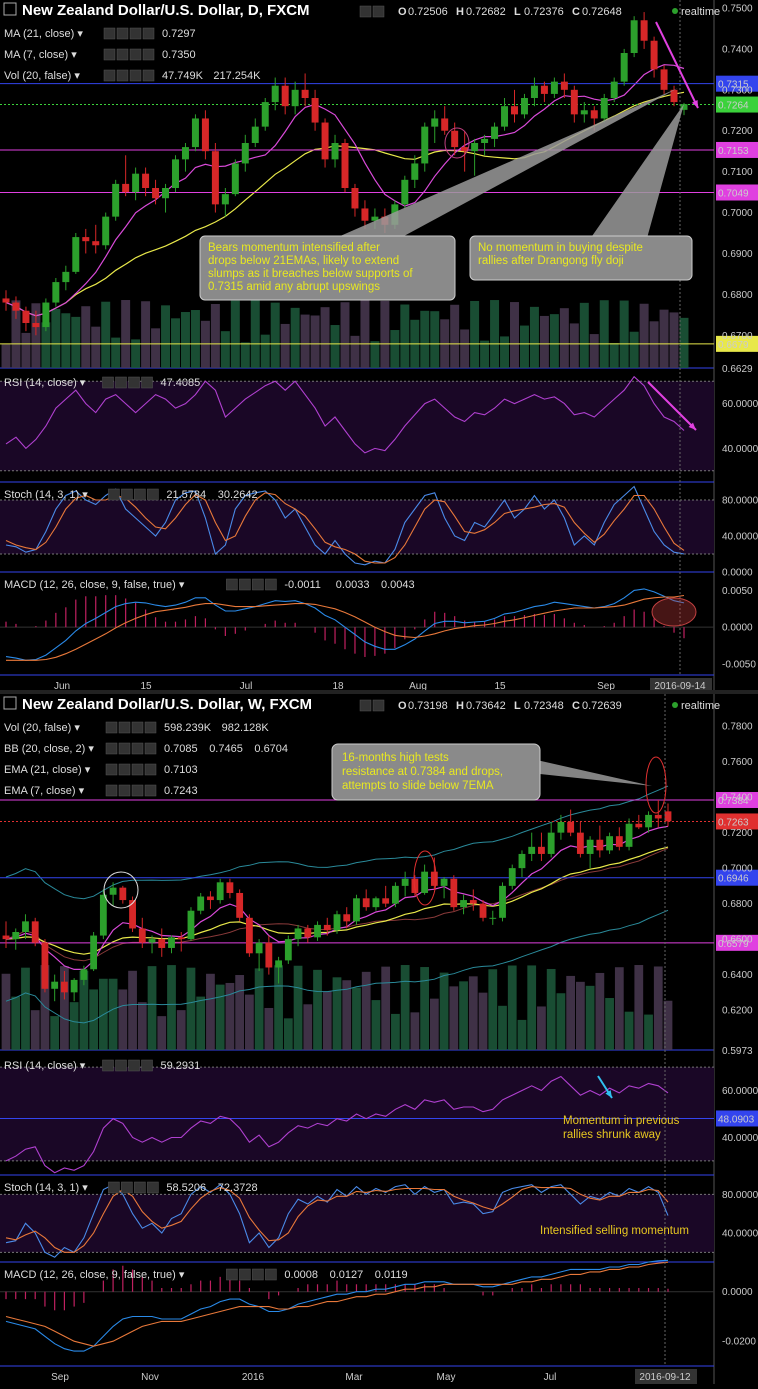 This screenshot has width=758, height=1389. I want to click on weekly-indicator-value: 982.128K, so click(246, 728).